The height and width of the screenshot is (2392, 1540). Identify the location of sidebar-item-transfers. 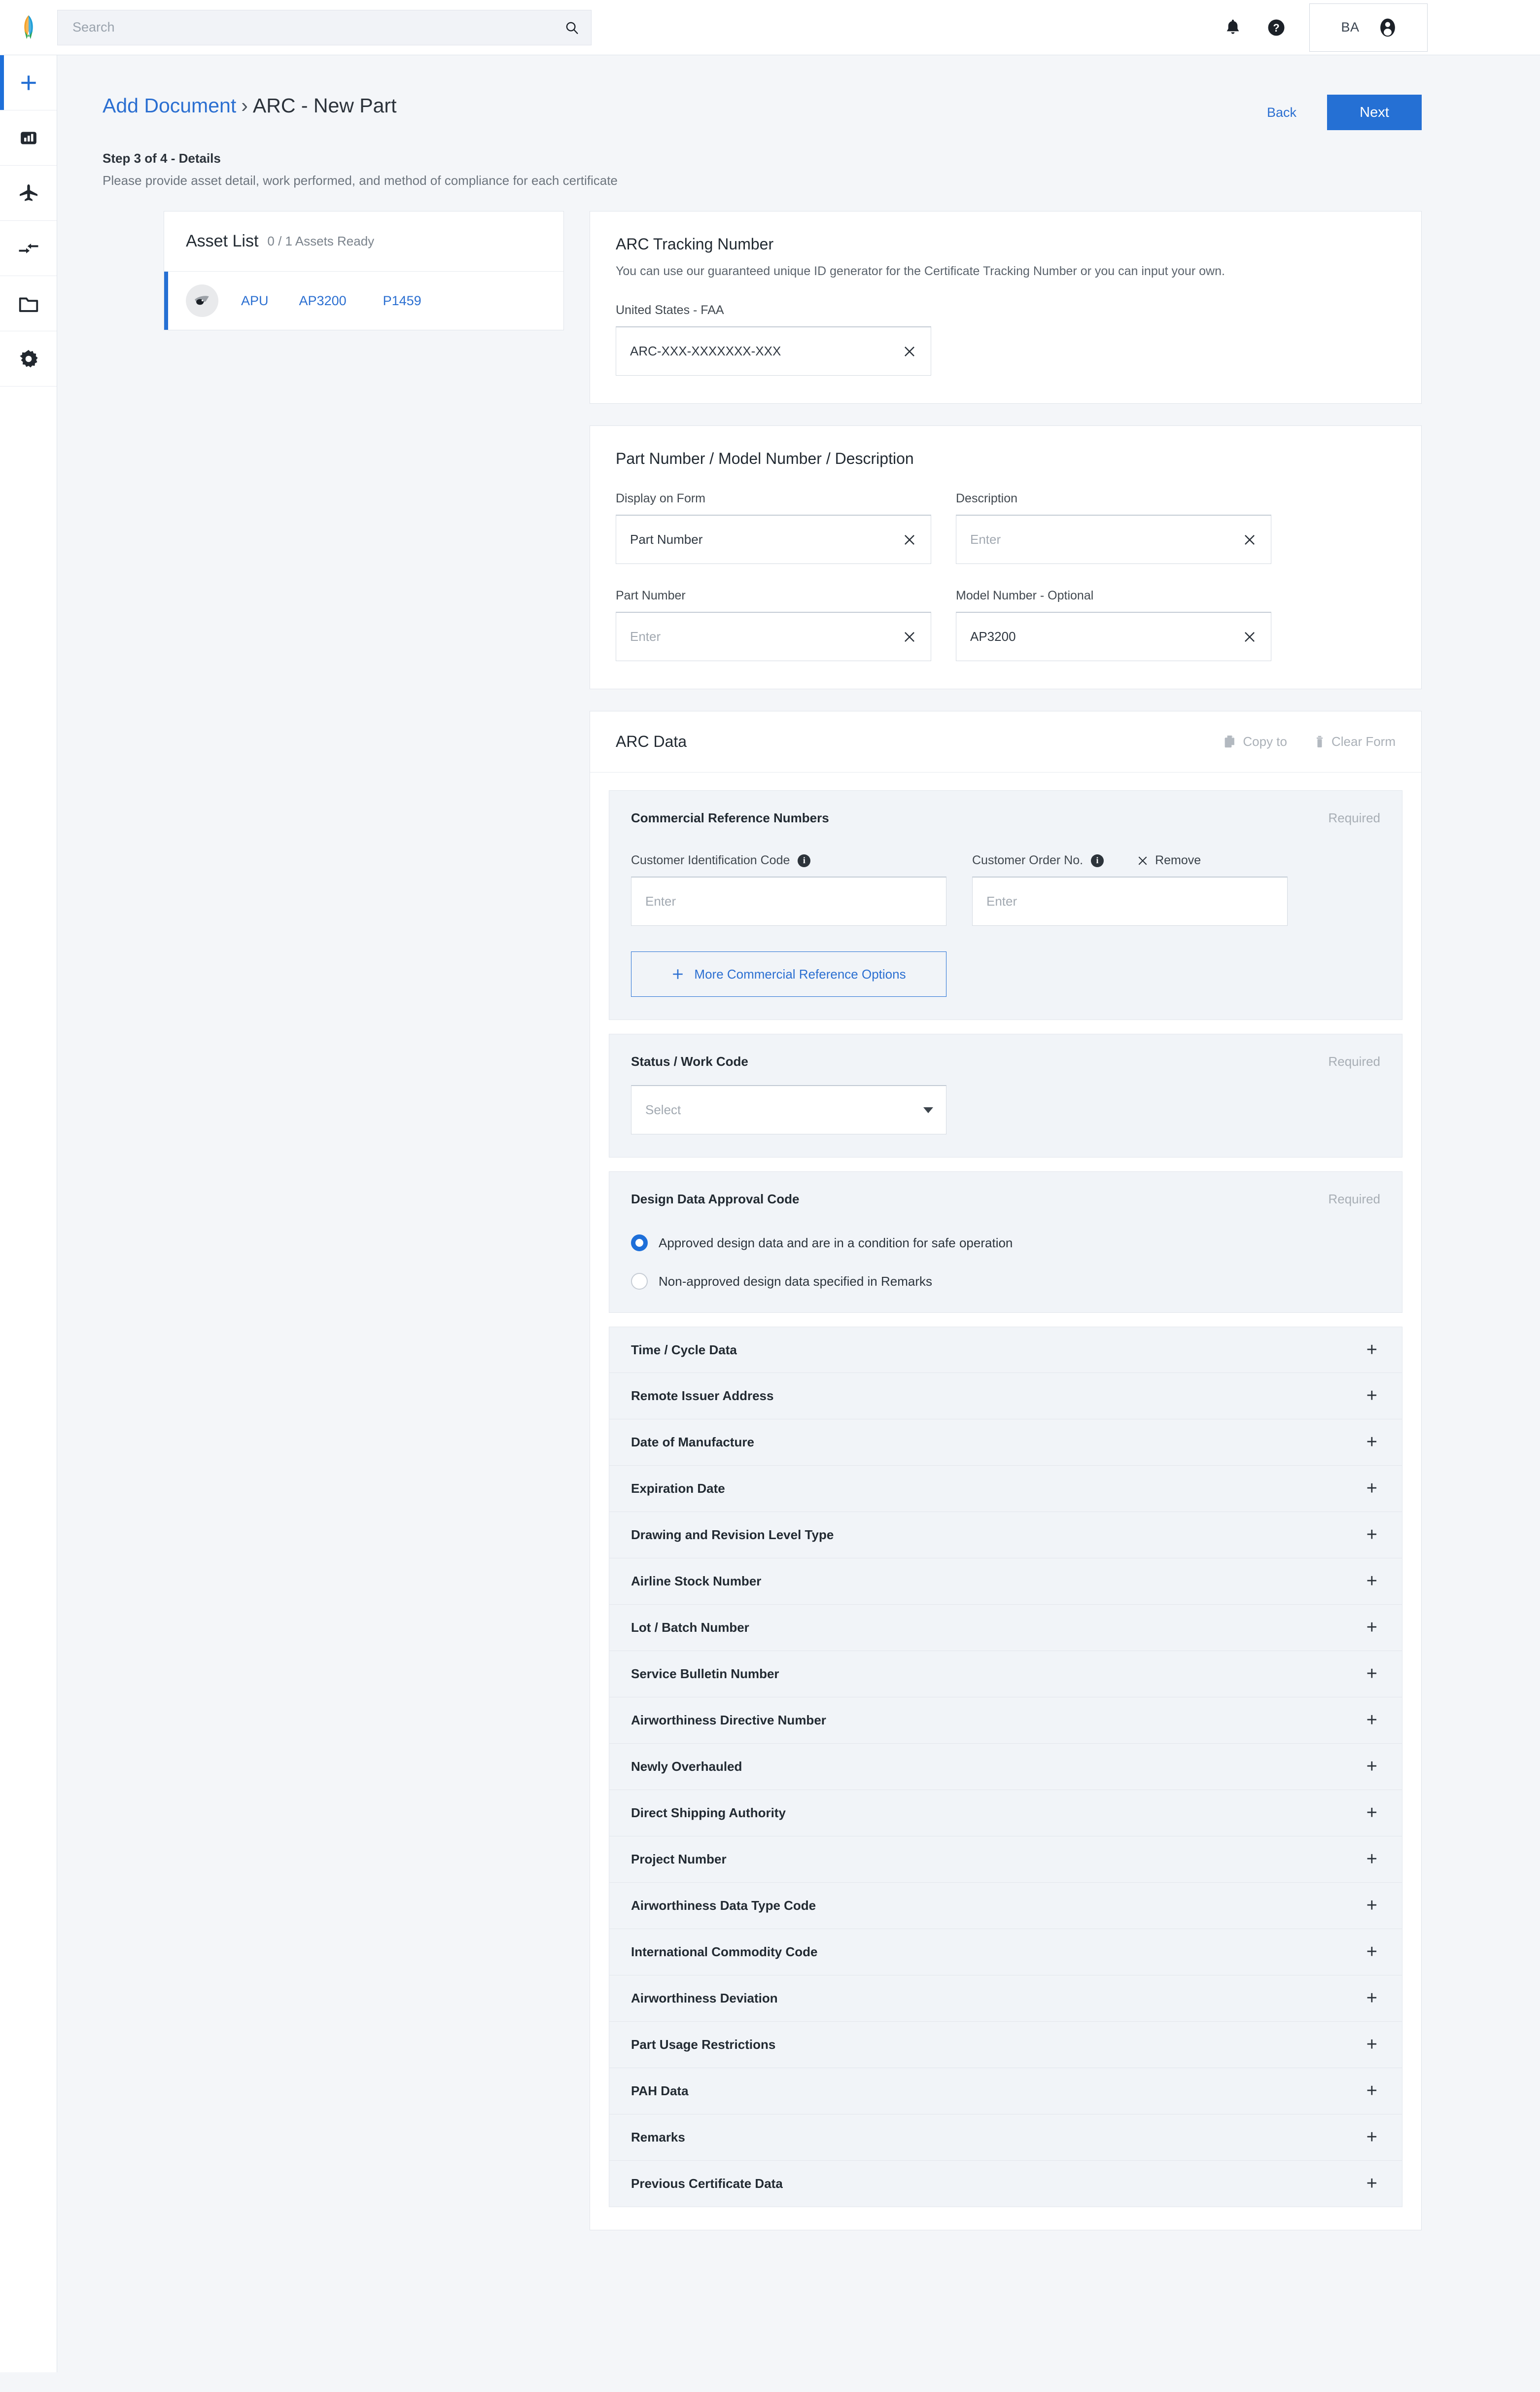
(28, 248).